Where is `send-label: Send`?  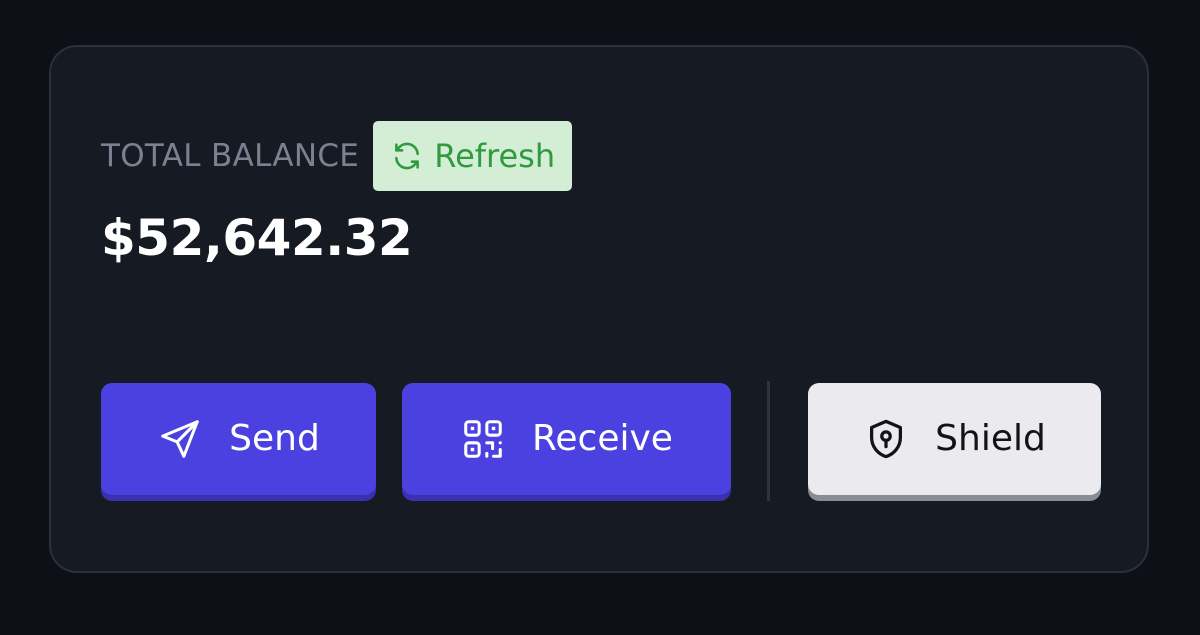 send-label: Send is located at coordinates (274, 438).